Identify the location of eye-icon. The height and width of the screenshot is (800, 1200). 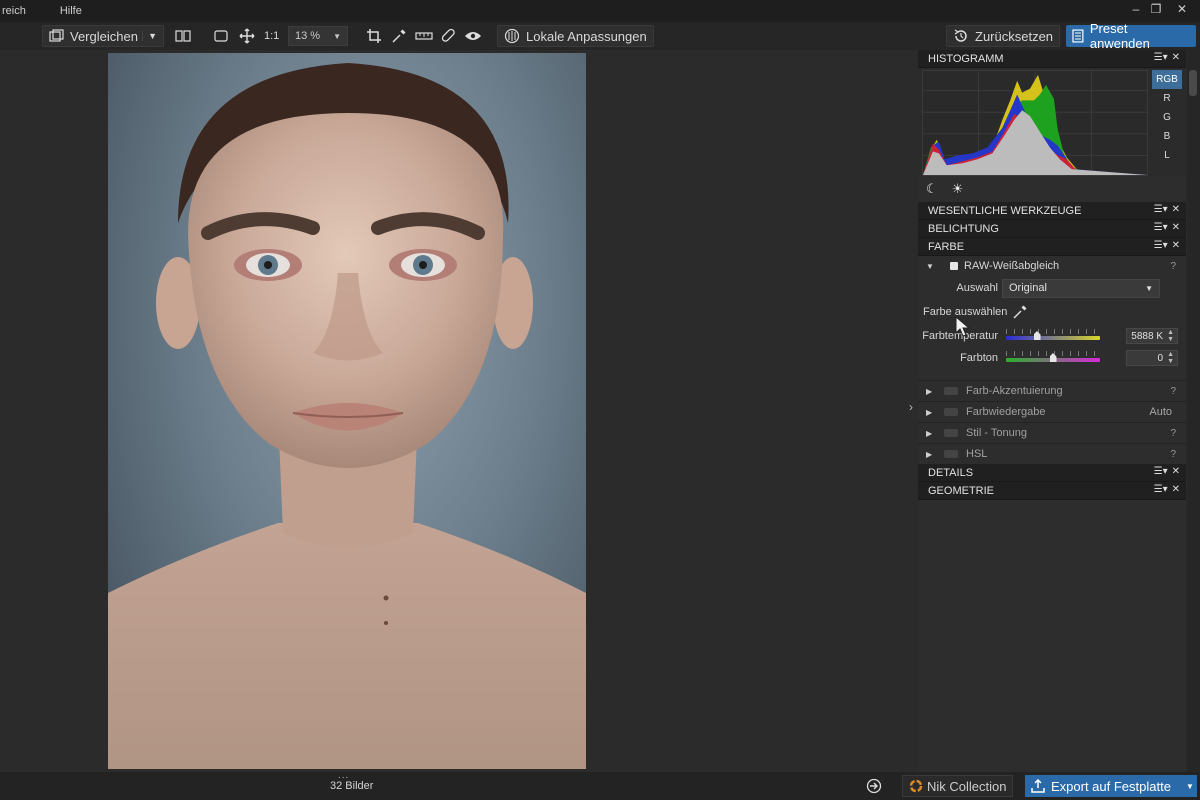
(473, 36).